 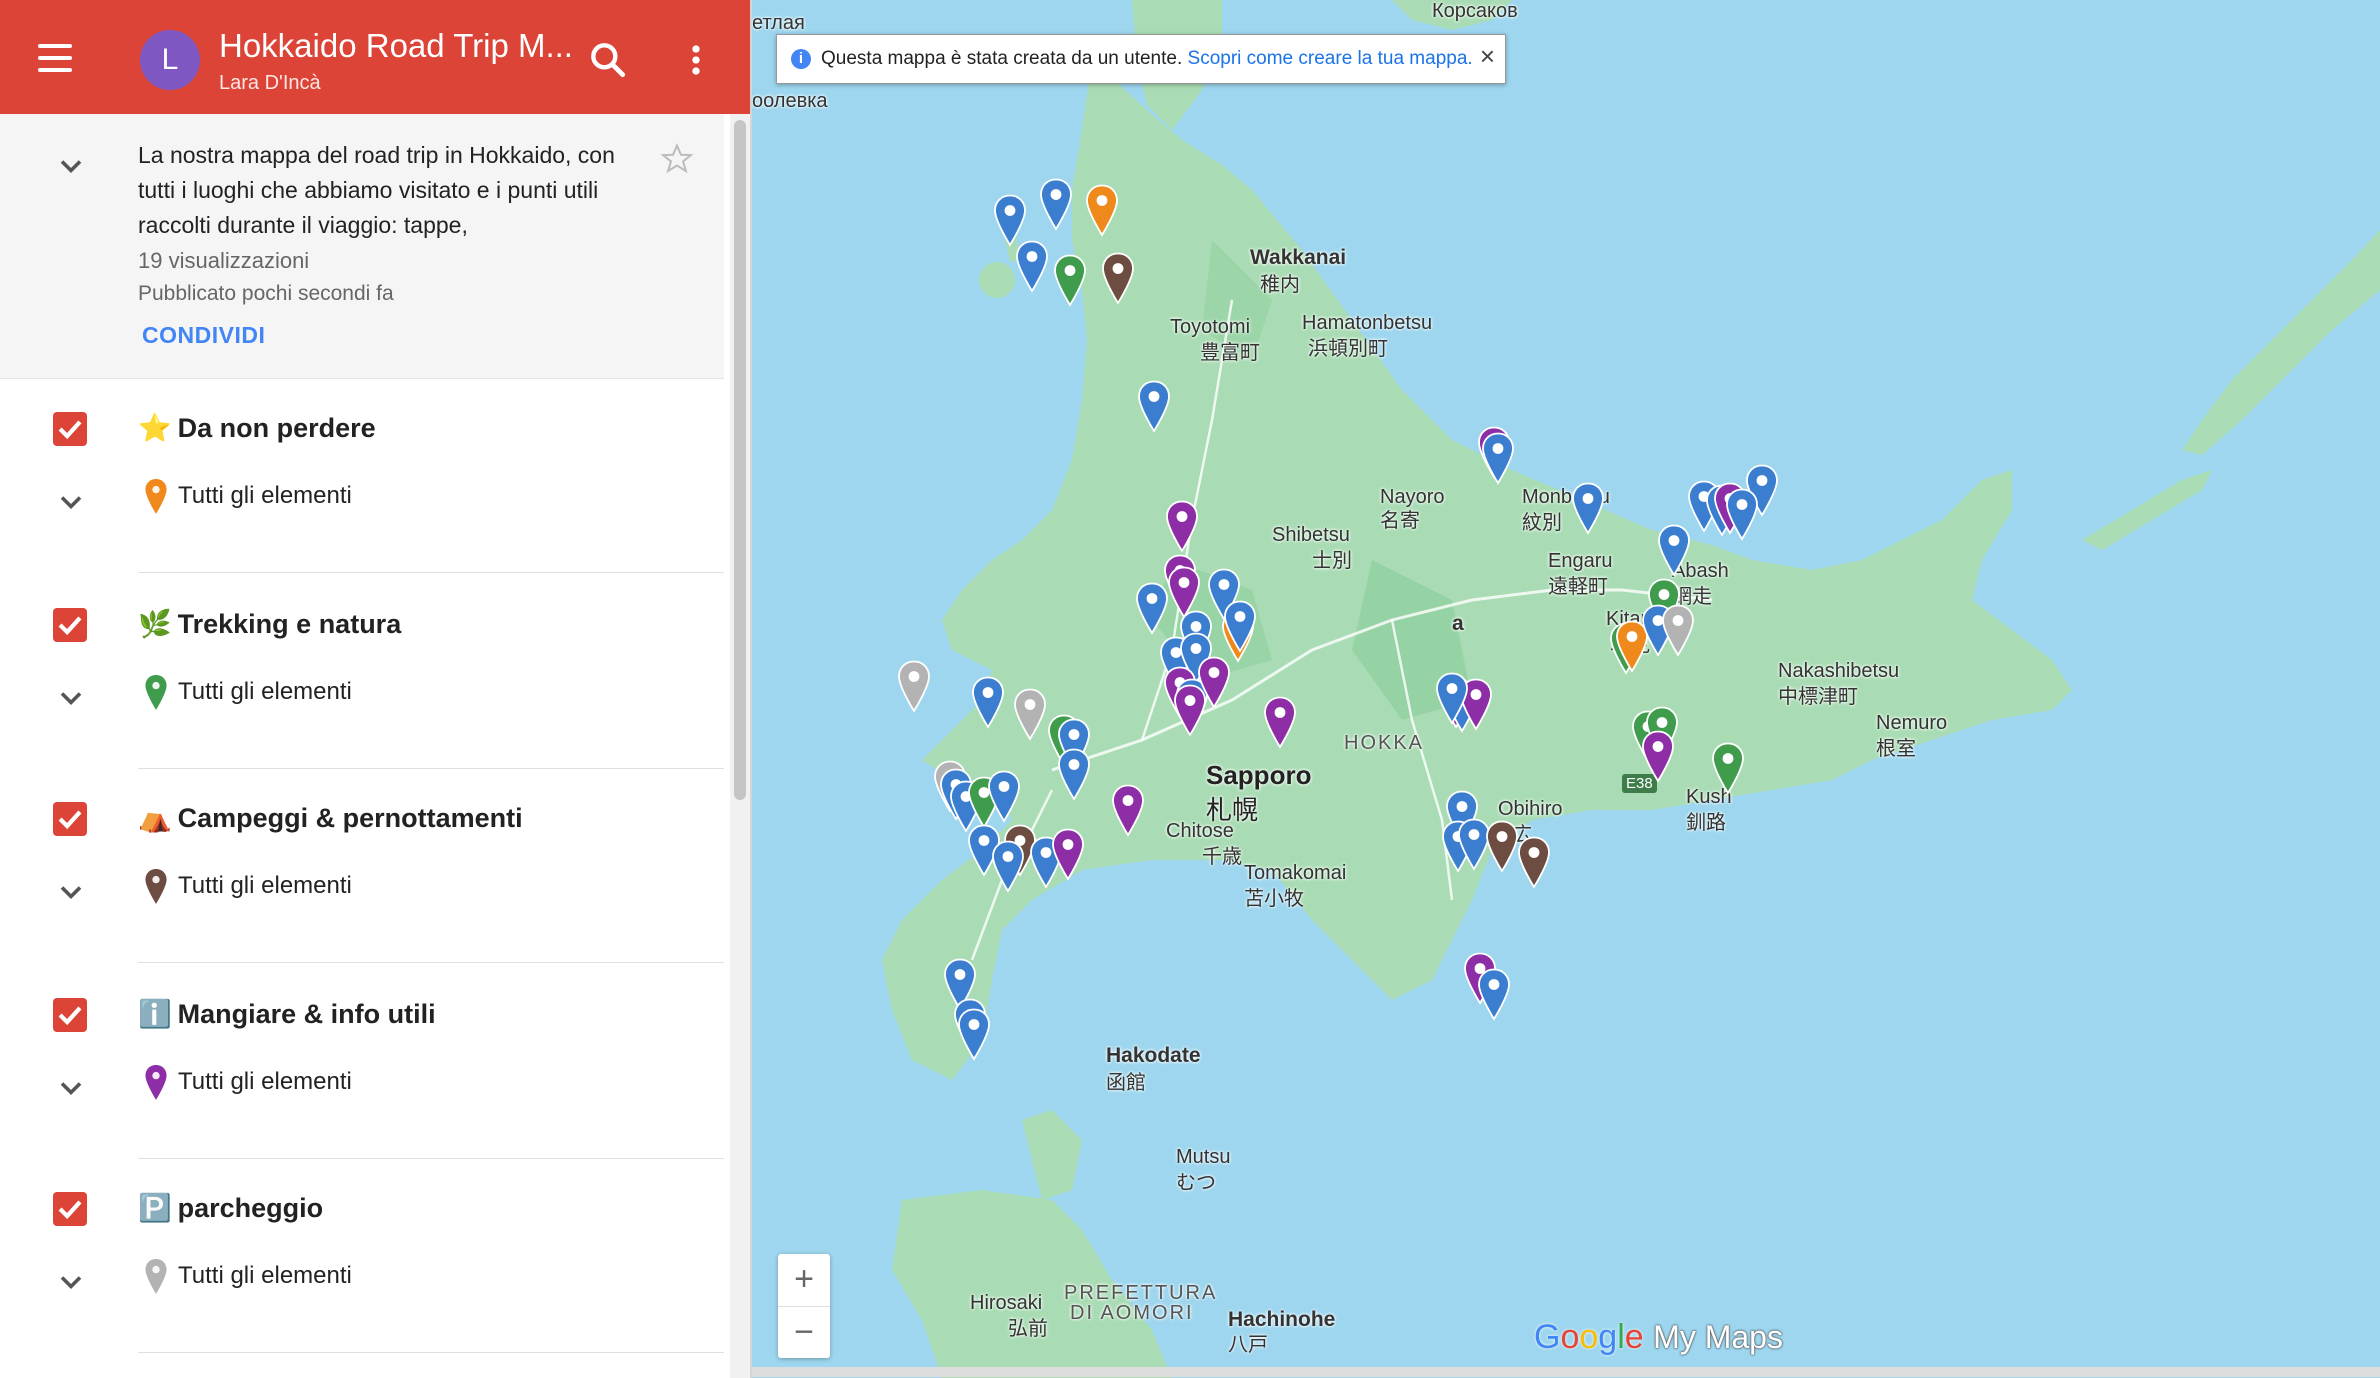 I want to click on layer-name: ⛺ Campeggi & pernottamenti, so click(x=330, y=818).